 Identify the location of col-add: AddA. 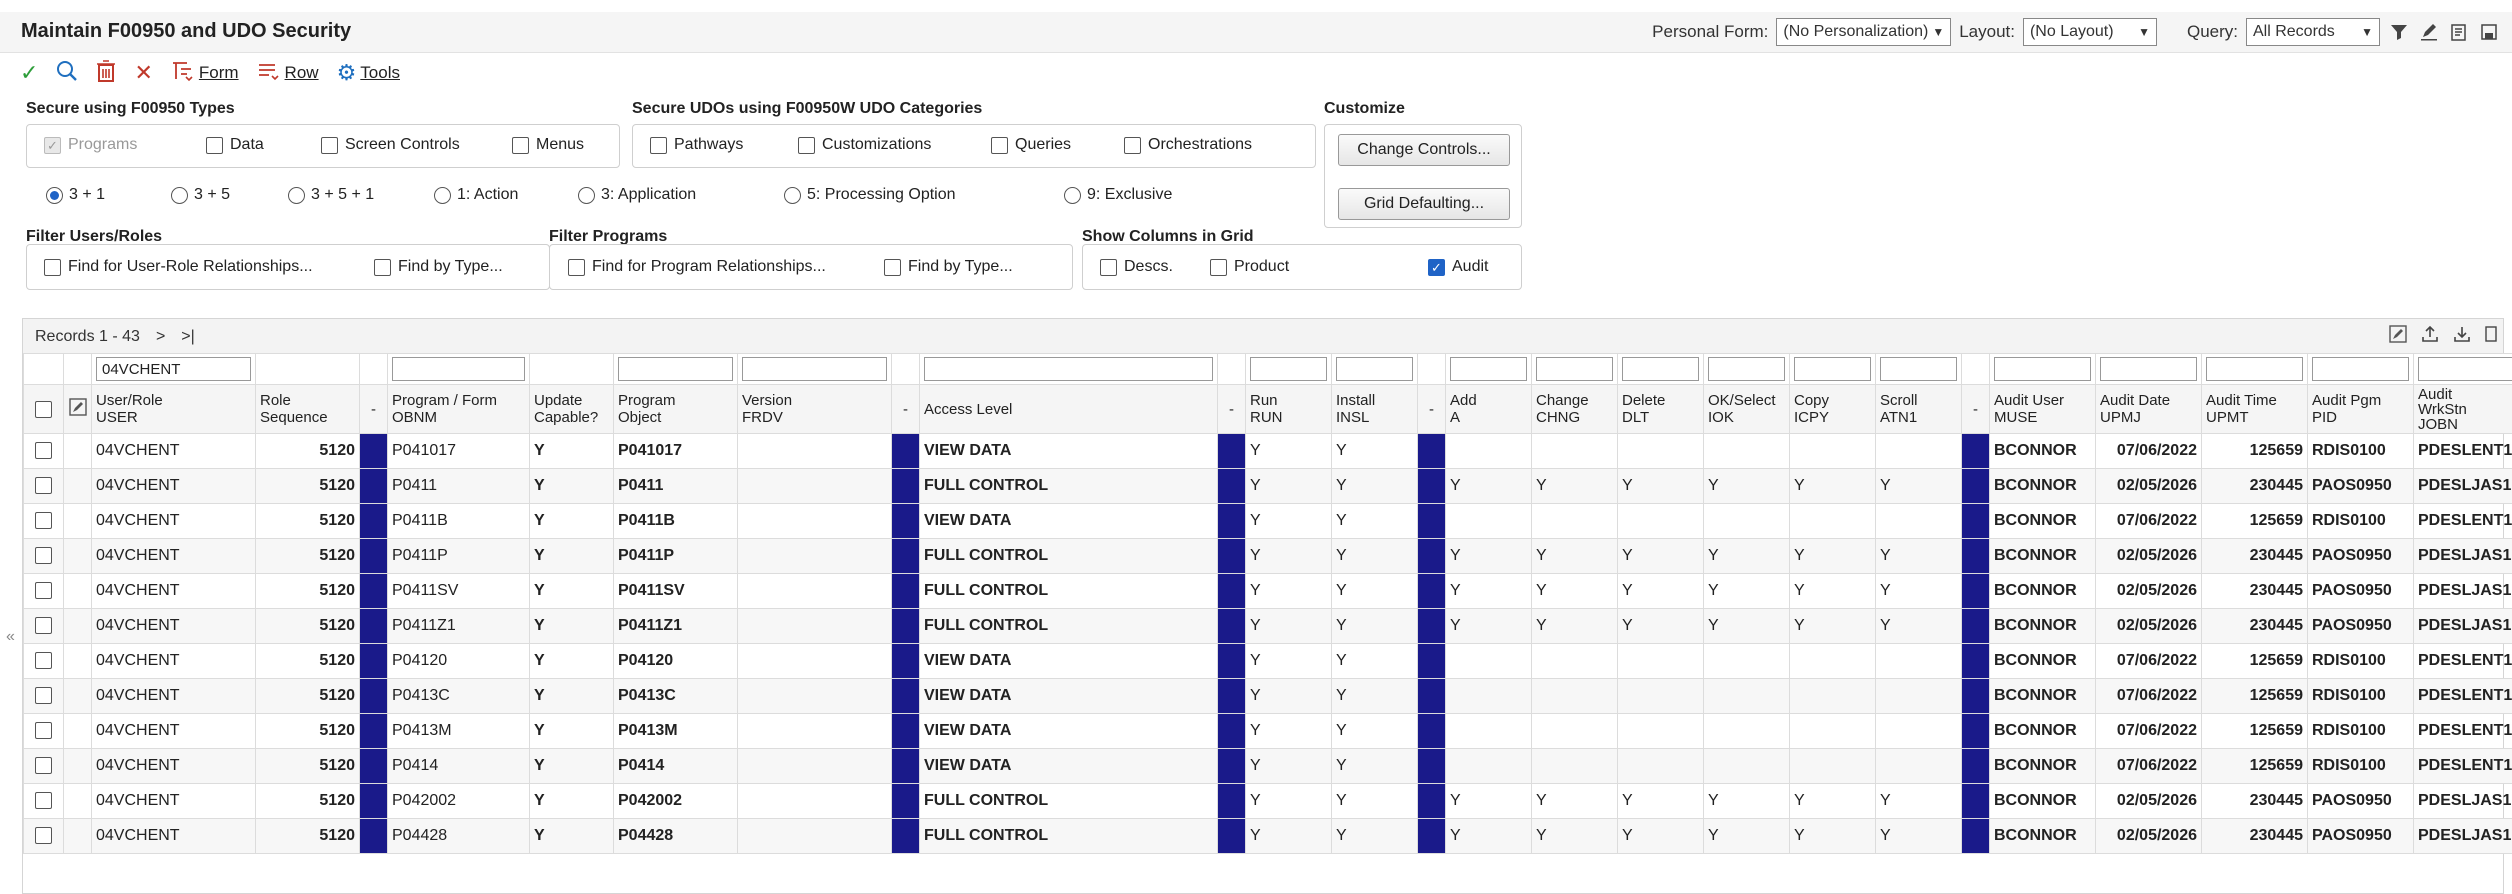
(1489, 409).